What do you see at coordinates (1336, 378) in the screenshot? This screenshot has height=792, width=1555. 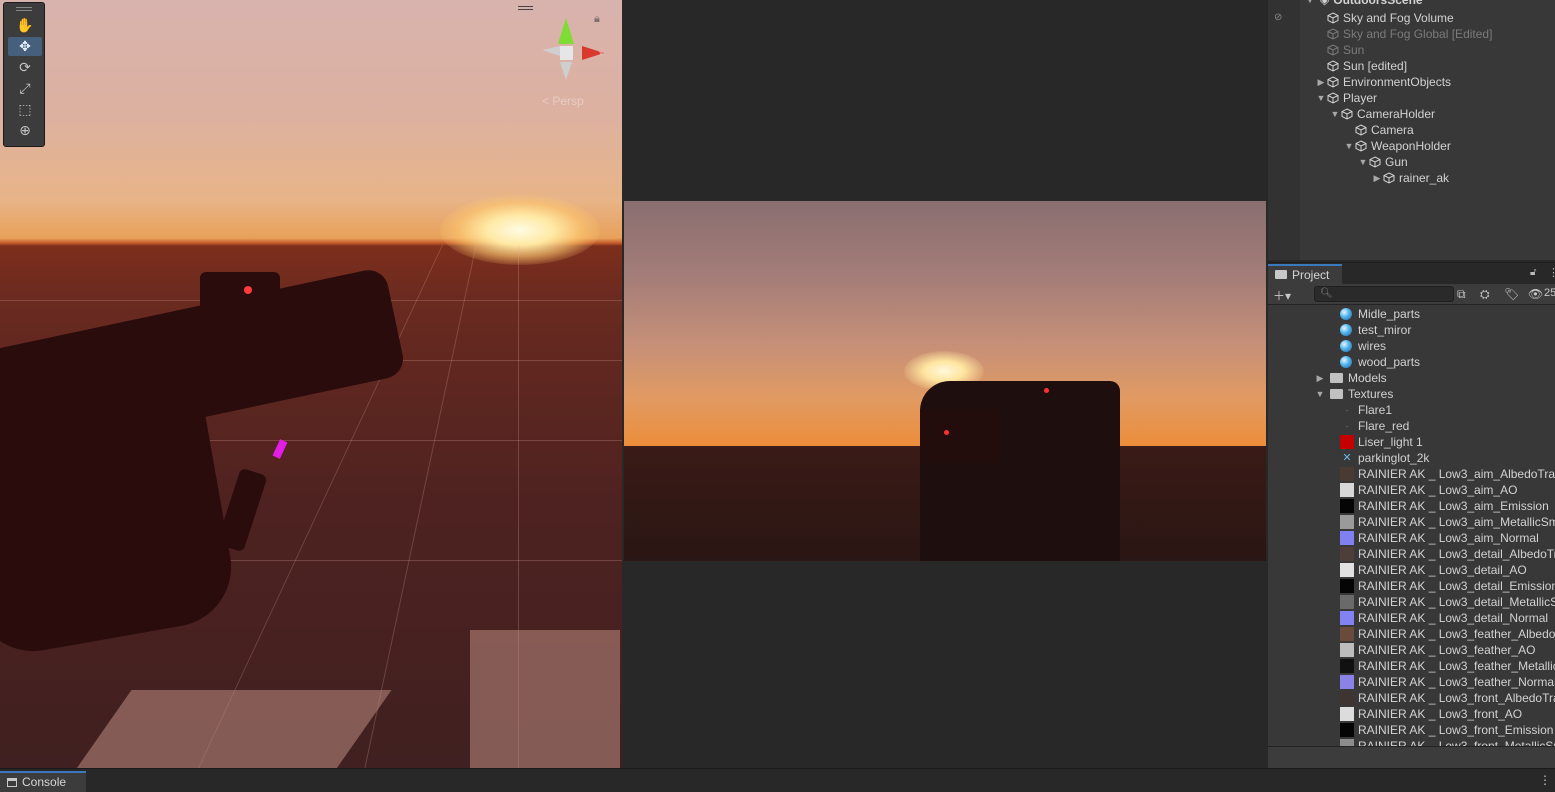 I see `folder-icon` at bounding box center [1336, 378].